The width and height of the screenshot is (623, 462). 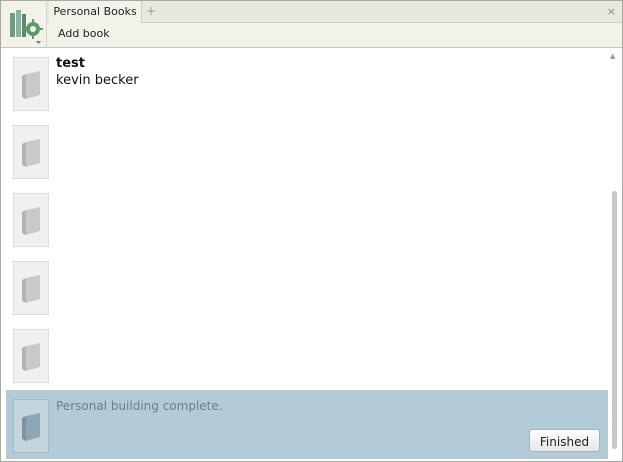 I want to click on tab-label: Personal Books, so click(x=95, y=11).